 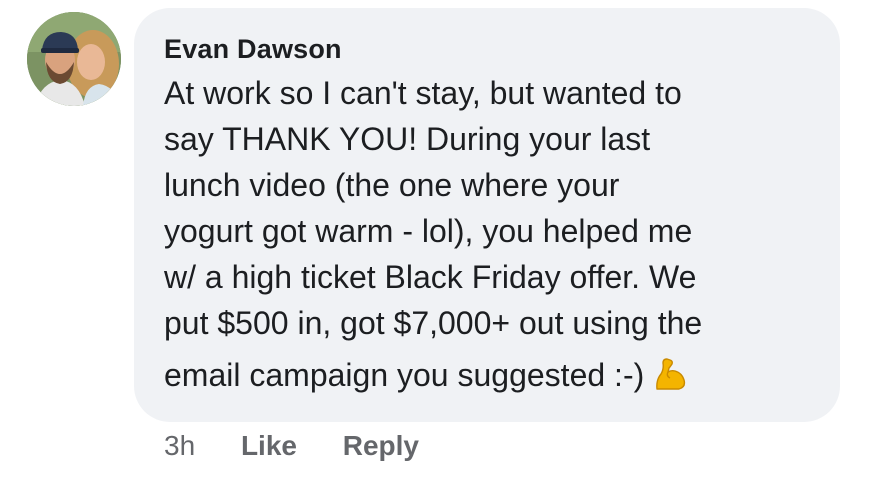 What do you see at coordinates (381, 446) in the screenshot?
I see `reply-button: Reply` at bounding box center [381, 446].